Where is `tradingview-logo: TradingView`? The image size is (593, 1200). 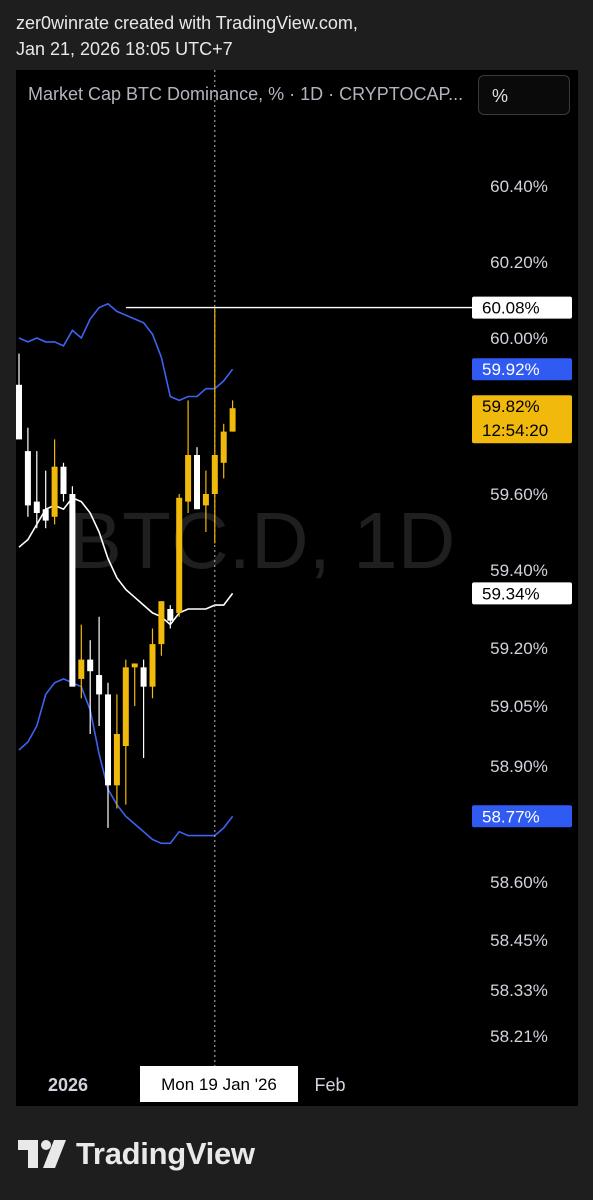 tradingview-logo: TradingView is located at coordinates (136, 1154).